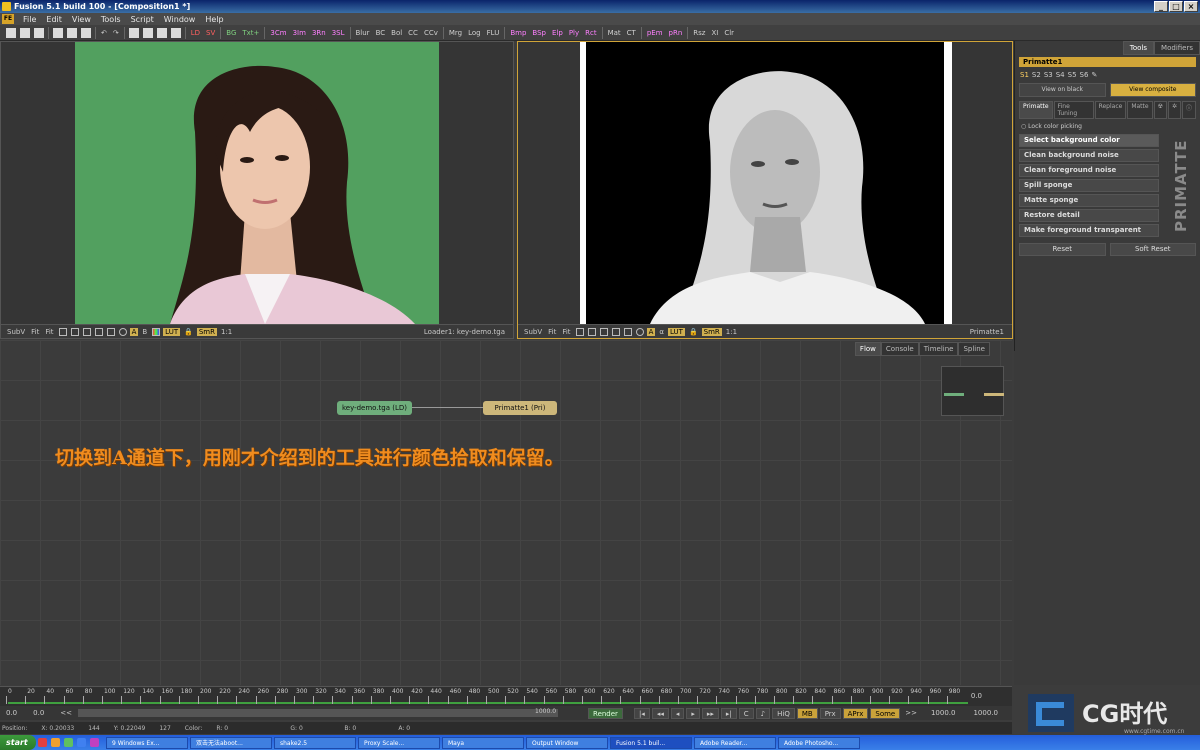  I want to click on play-icon: ▸, so click(693, 713).